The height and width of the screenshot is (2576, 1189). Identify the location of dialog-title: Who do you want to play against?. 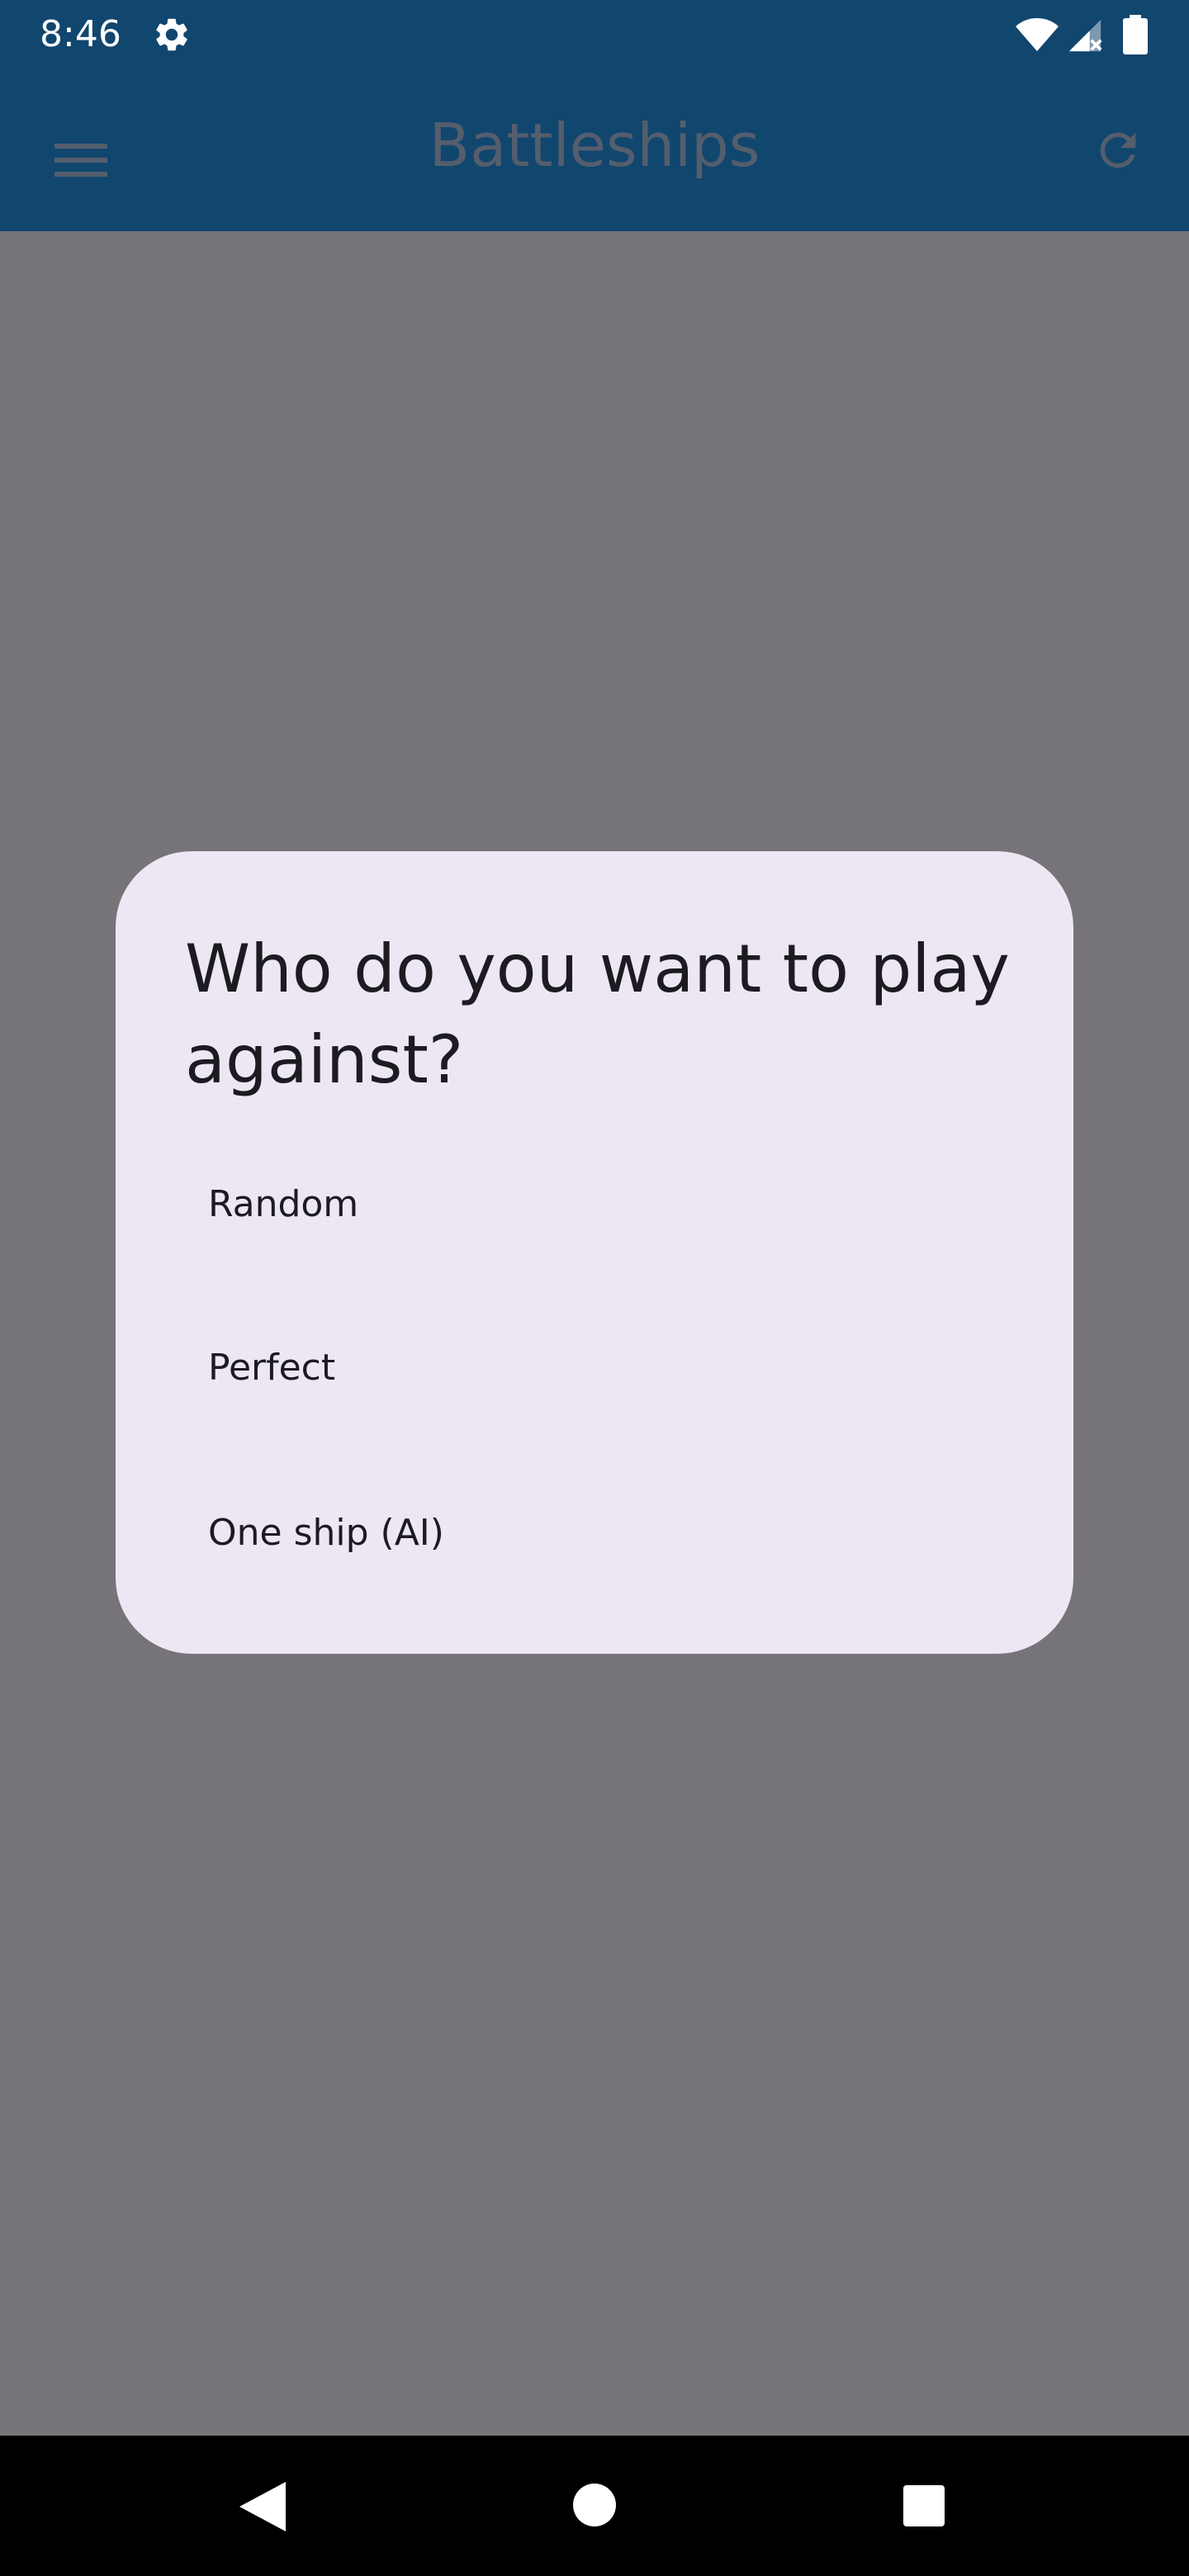
(597, 1014).